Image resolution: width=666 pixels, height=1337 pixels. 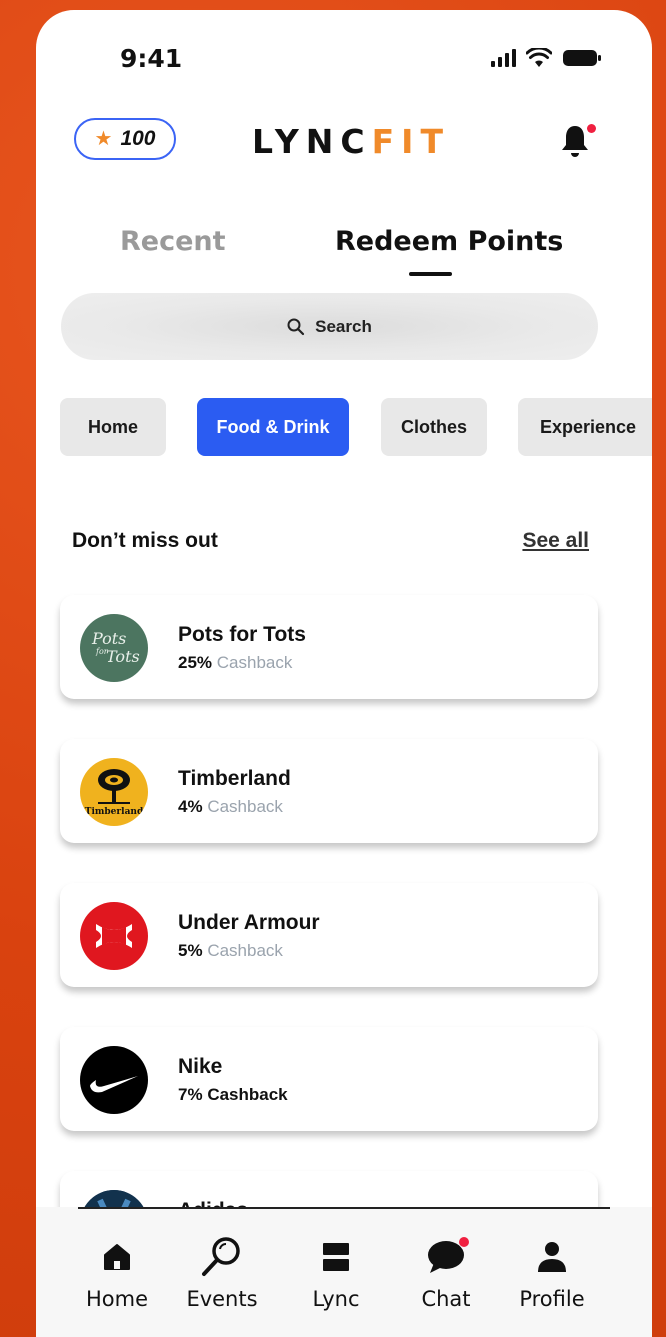 I want to click on home-icon, so click(x=117, y=1257).